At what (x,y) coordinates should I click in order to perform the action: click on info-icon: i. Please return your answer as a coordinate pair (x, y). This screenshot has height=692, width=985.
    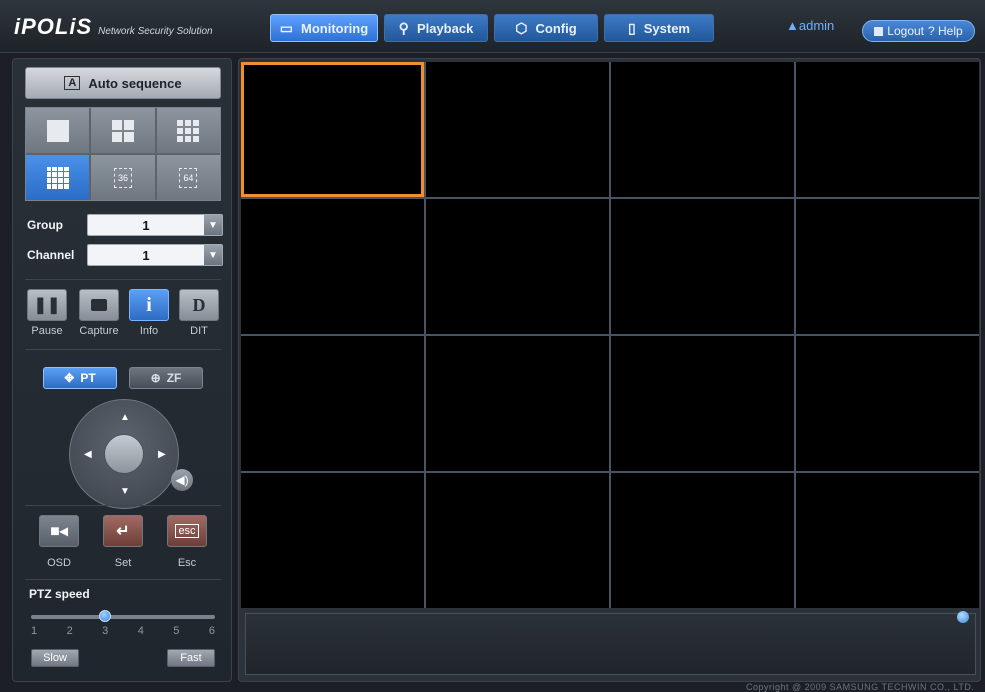
    Looking at the image, I should click on (149, 304).